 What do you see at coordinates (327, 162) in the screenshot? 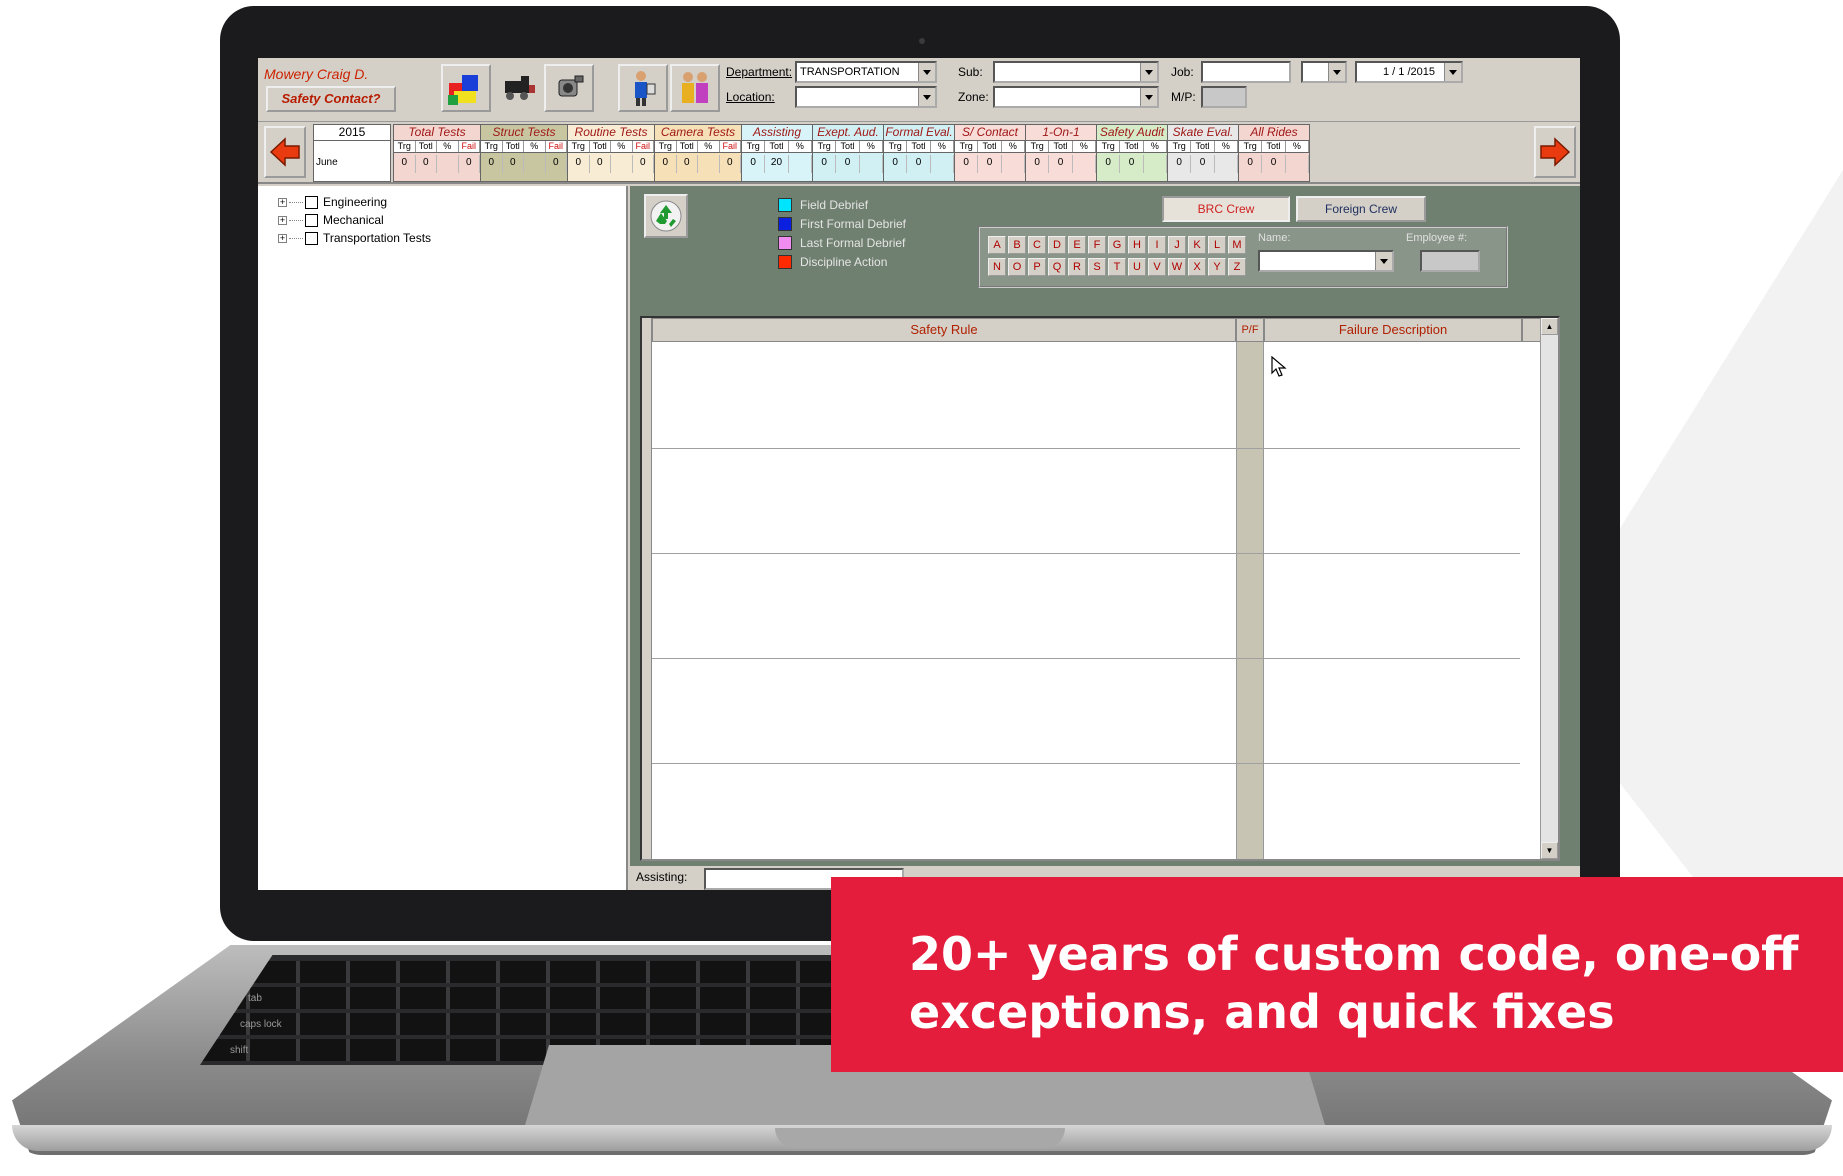
I see `month-value: June` at bounding box center [327, 162].